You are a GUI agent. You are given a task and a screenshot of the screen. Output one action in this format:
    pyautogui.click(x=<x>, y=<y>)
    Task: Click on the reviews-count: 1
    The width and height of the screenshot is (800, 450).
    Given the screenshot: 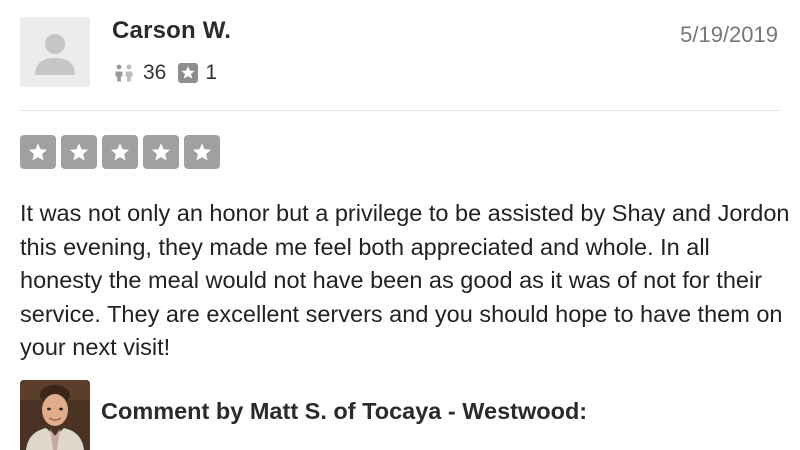 What is the action you would take?
    pyautogui.click(x=211, y=72)
    